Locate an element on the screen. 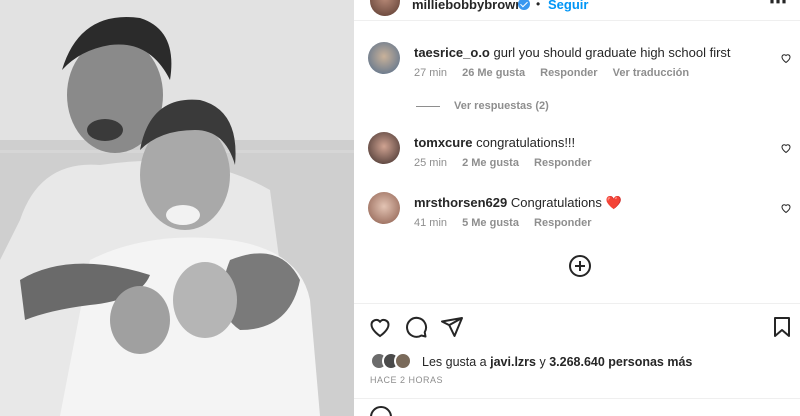 The height and width of the screenshot is (416, 800). comment-likes: 5 Me gusta is located at coordinates (490, 223).